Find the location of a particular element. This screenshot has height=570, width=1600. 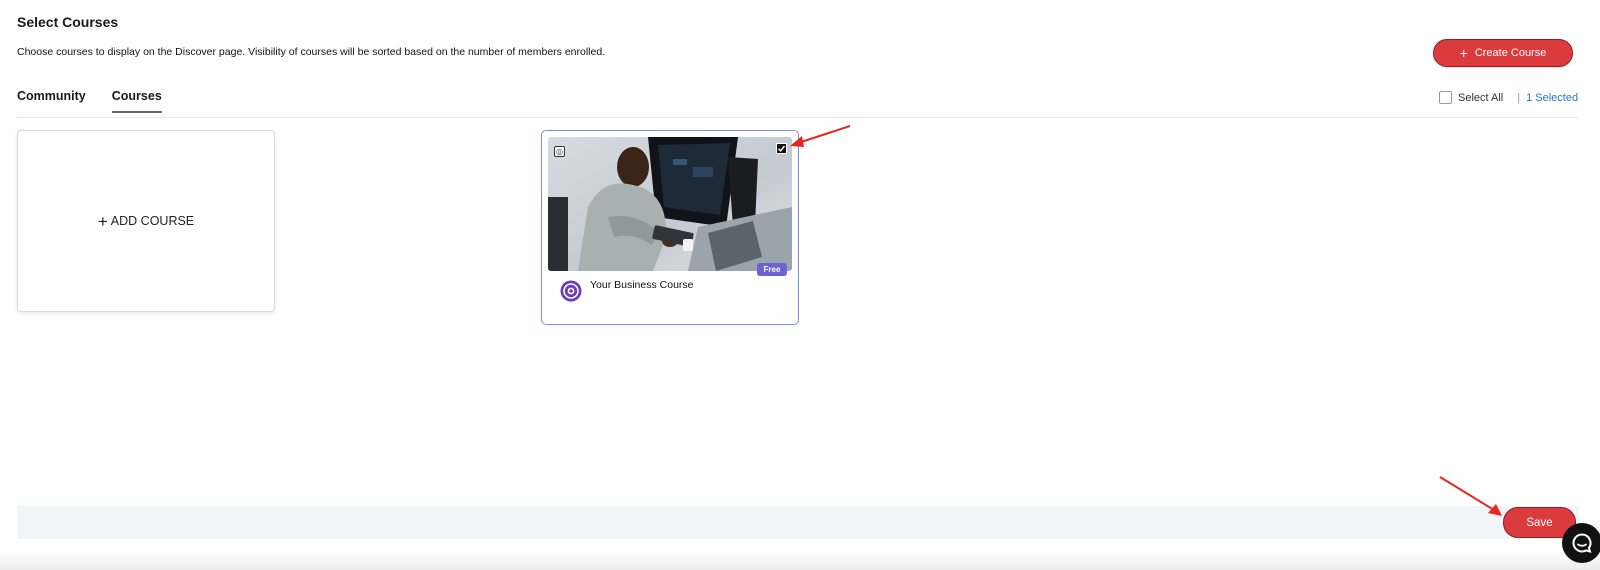

add-course-label-group: + ADD COURSE is located at coordinates (146, 221).